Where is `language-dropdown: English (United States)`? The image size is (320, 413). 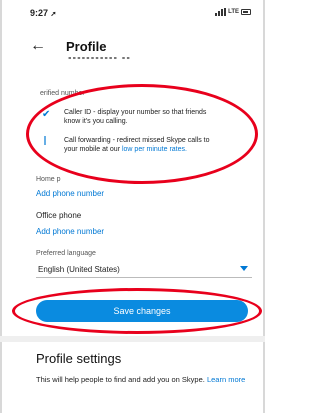
language-dropdown: English (United States) is located at coordinates (144, 270).